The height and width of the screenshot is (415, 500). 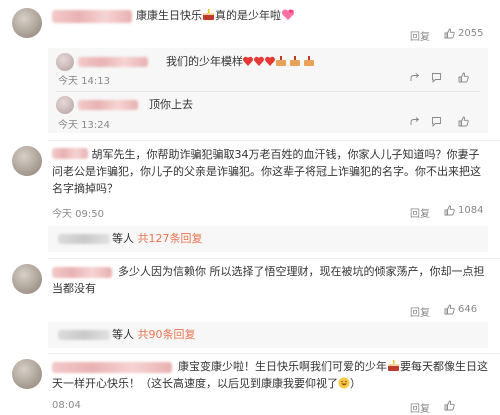 I want to click on sub-reply-text: 我们的少年模样, so click(x=240, y=61).